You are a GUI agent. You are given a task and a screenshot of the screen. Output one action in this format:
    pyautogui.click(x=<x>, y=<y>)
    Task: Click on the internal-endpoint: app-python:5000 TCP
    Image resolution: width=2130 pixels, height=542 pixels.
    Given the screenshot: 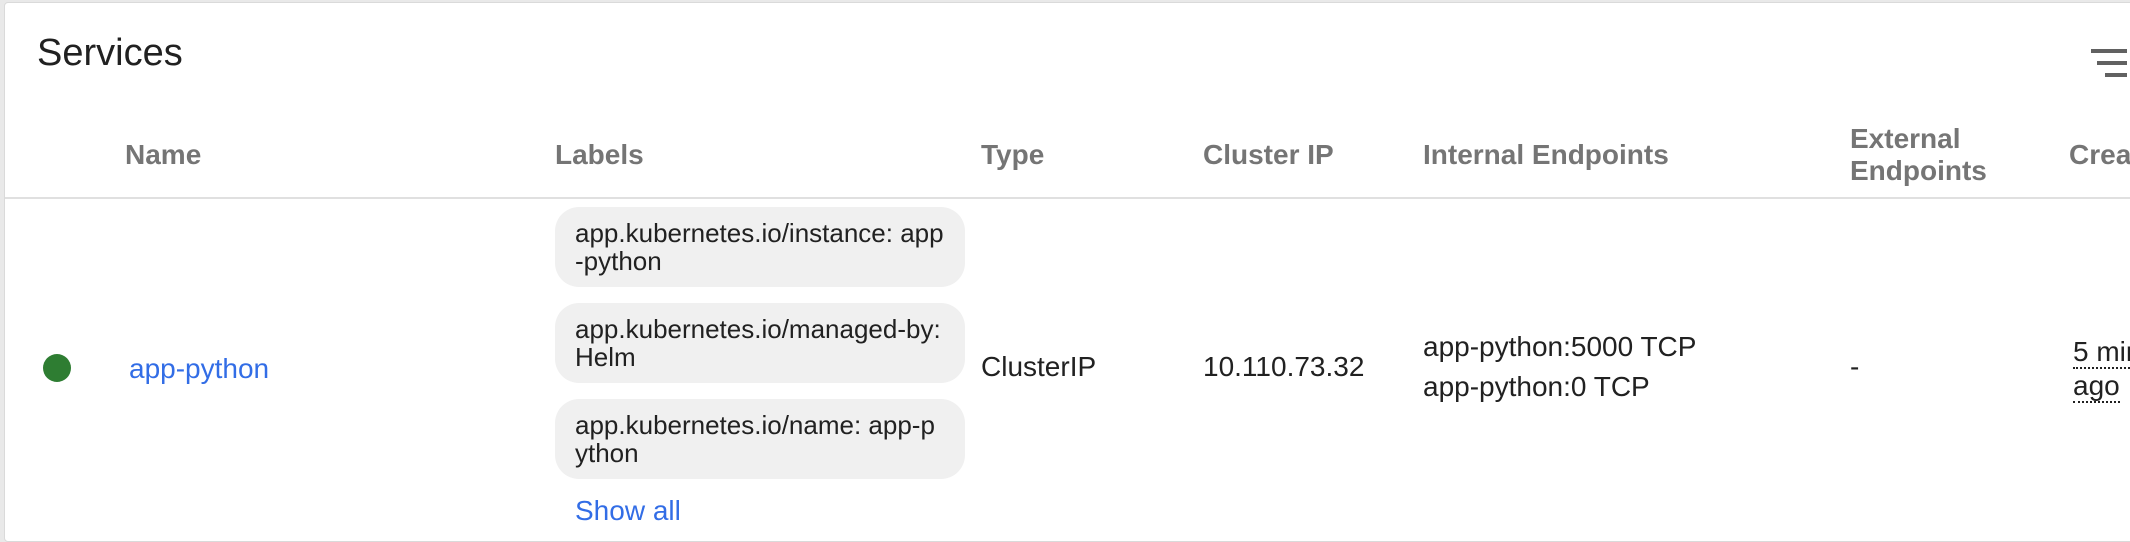 What is the action you would take?
    pyautogui.click(x=1560, y=346)
    